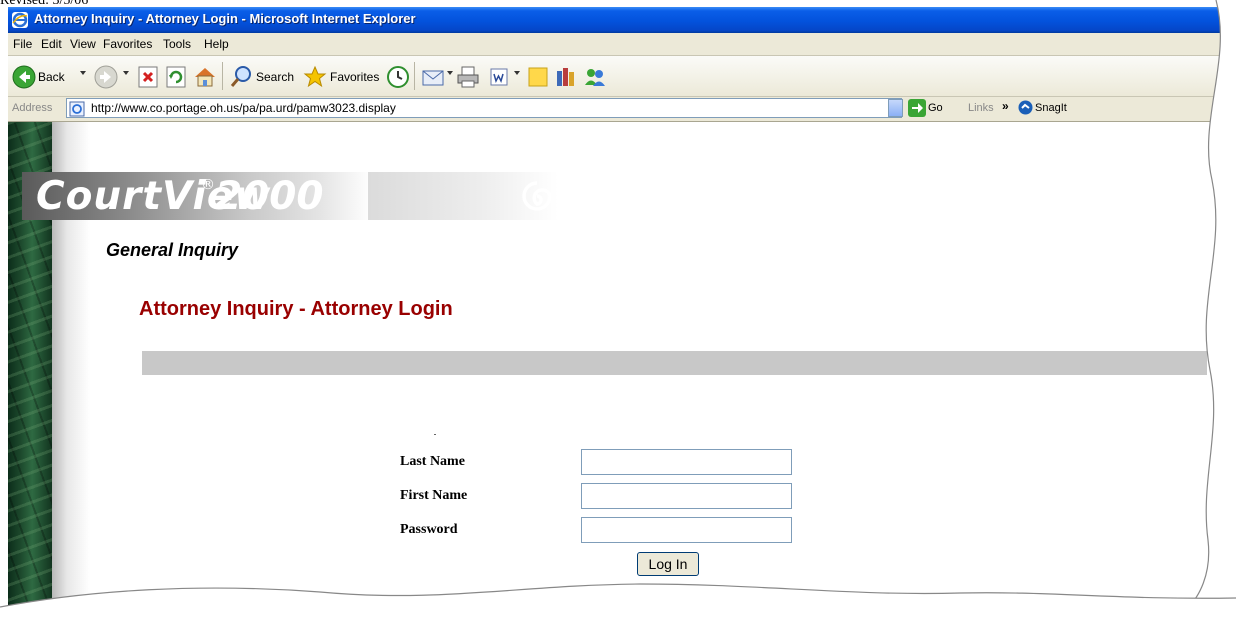  What do you see at coordinates (106, 77) in the screenshot?
I see `forward-arrow-icon` at bounding box center [106, 77].